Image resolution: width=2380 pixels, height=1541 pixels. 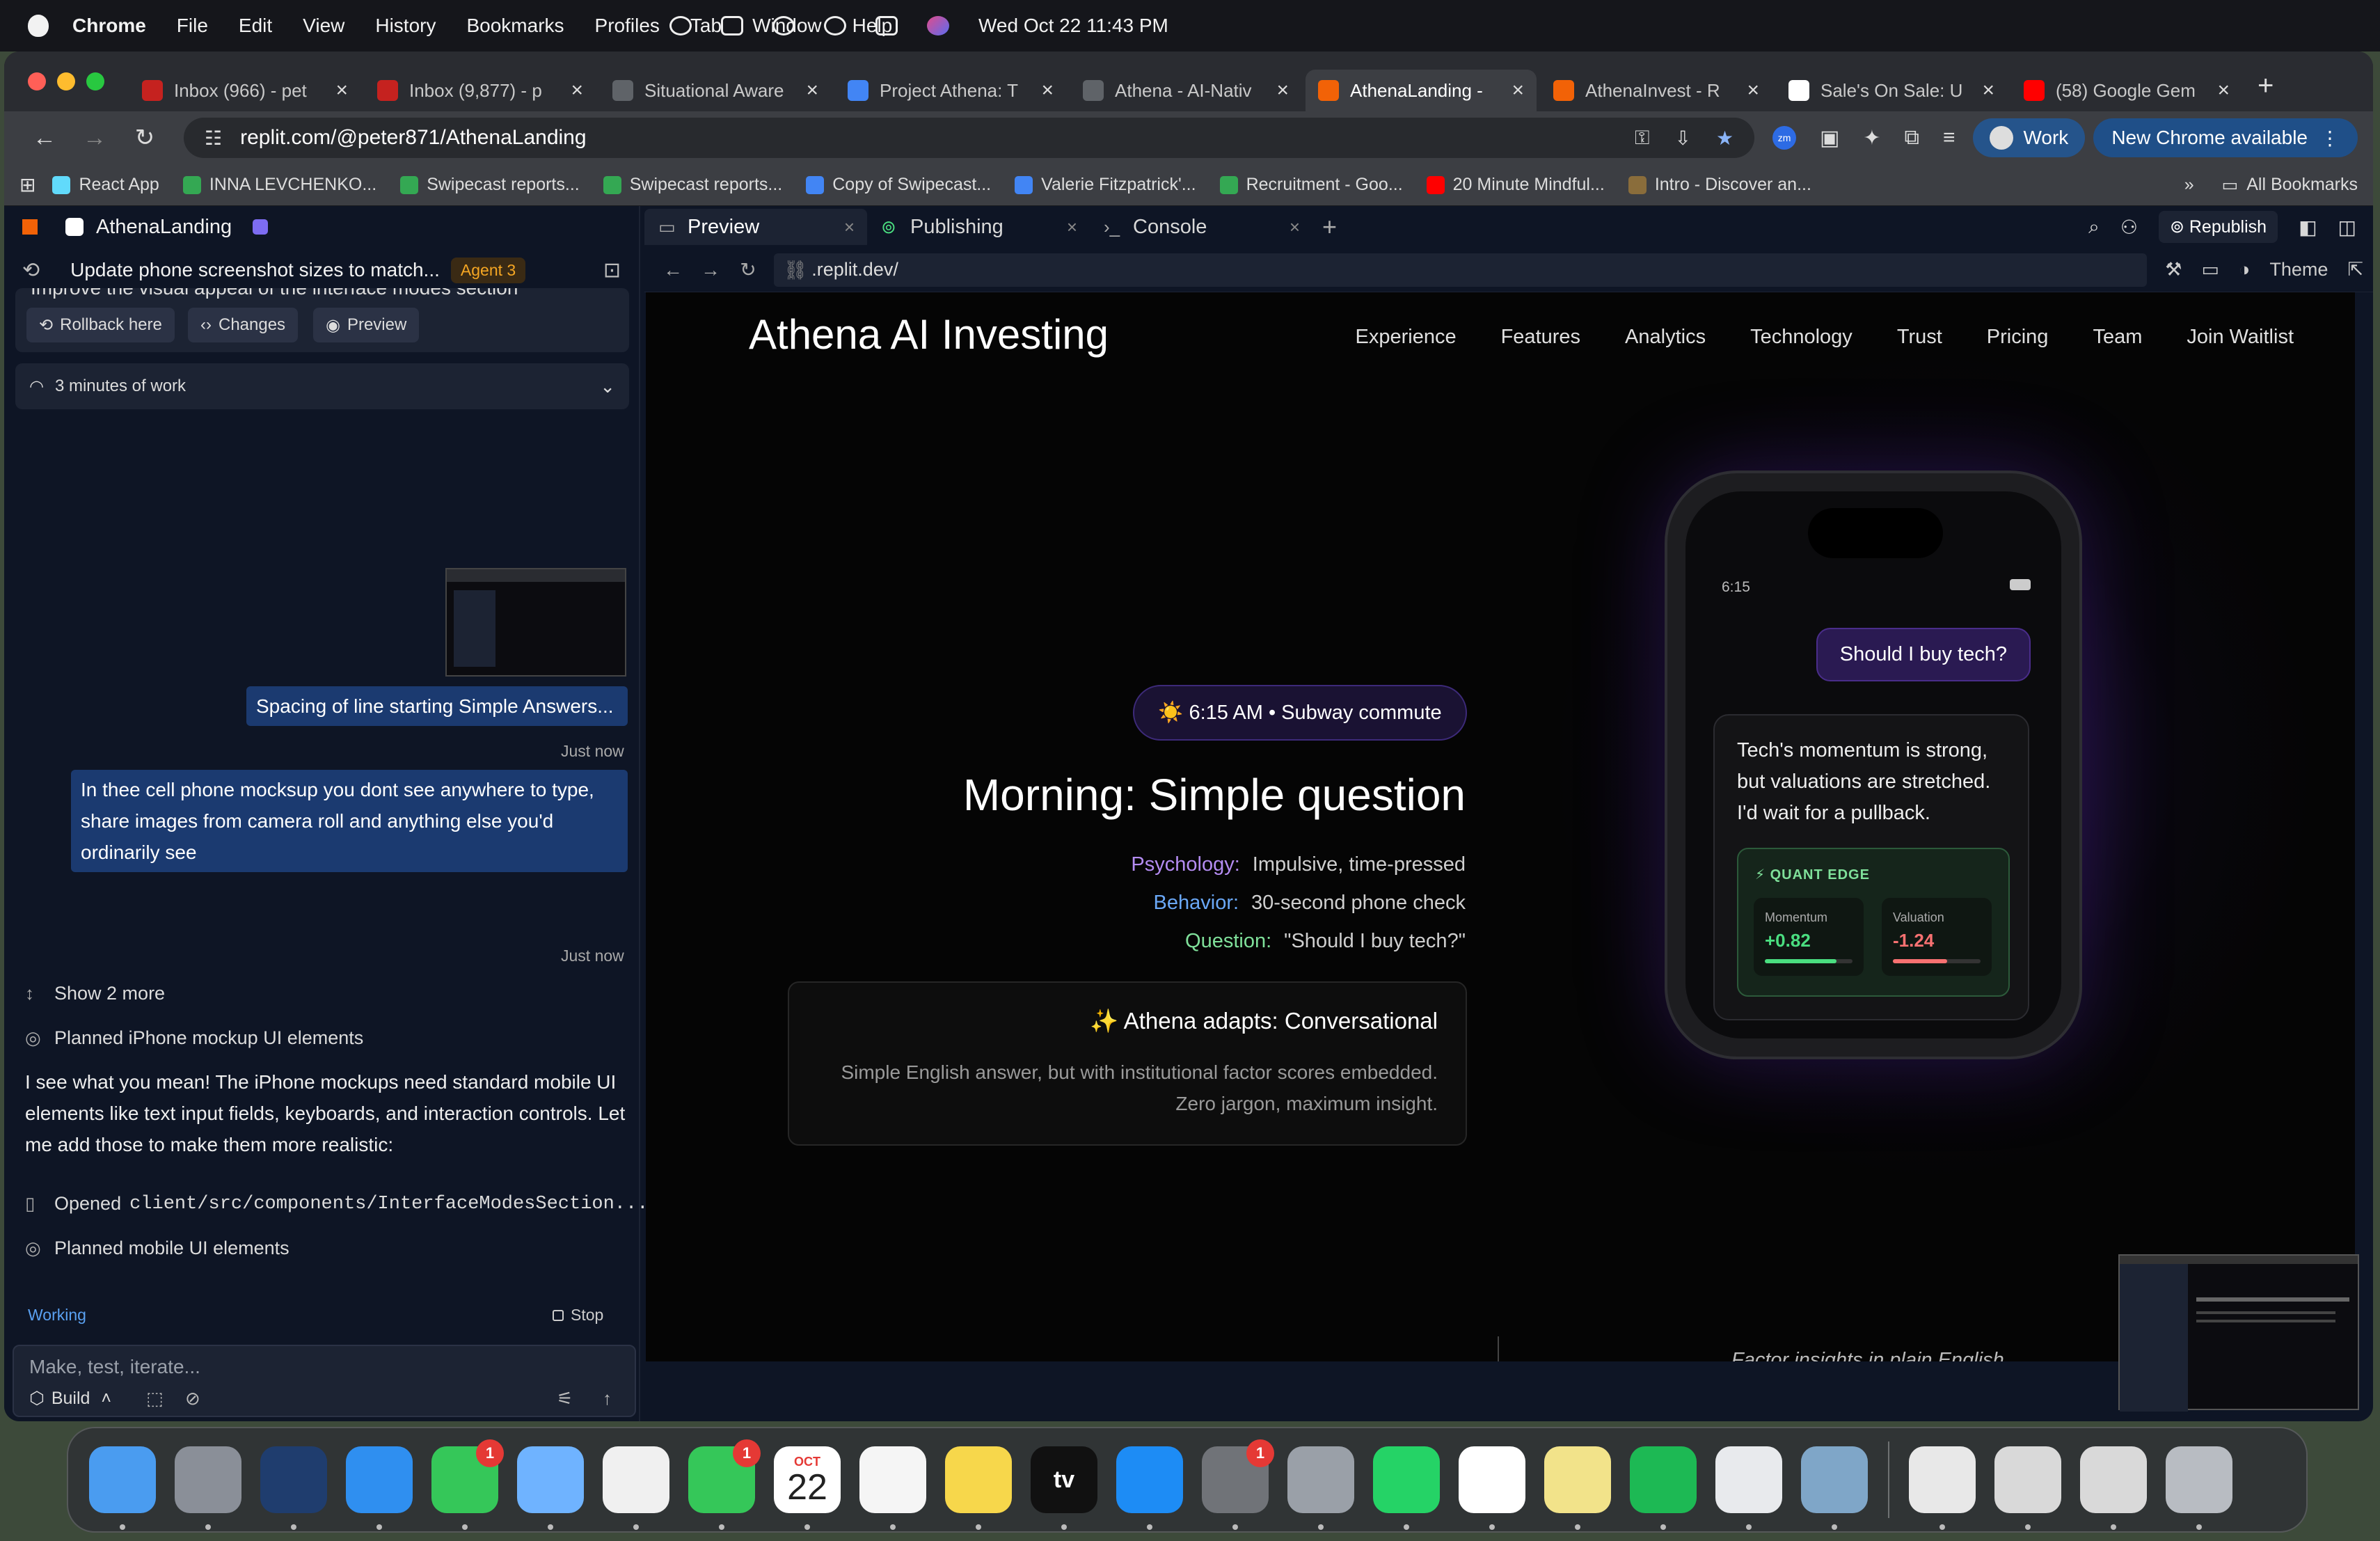 What do you see at coordinates (1943, 1488) in the screenshot?
I see `document-icon` at bounding box center [1943, 1488].